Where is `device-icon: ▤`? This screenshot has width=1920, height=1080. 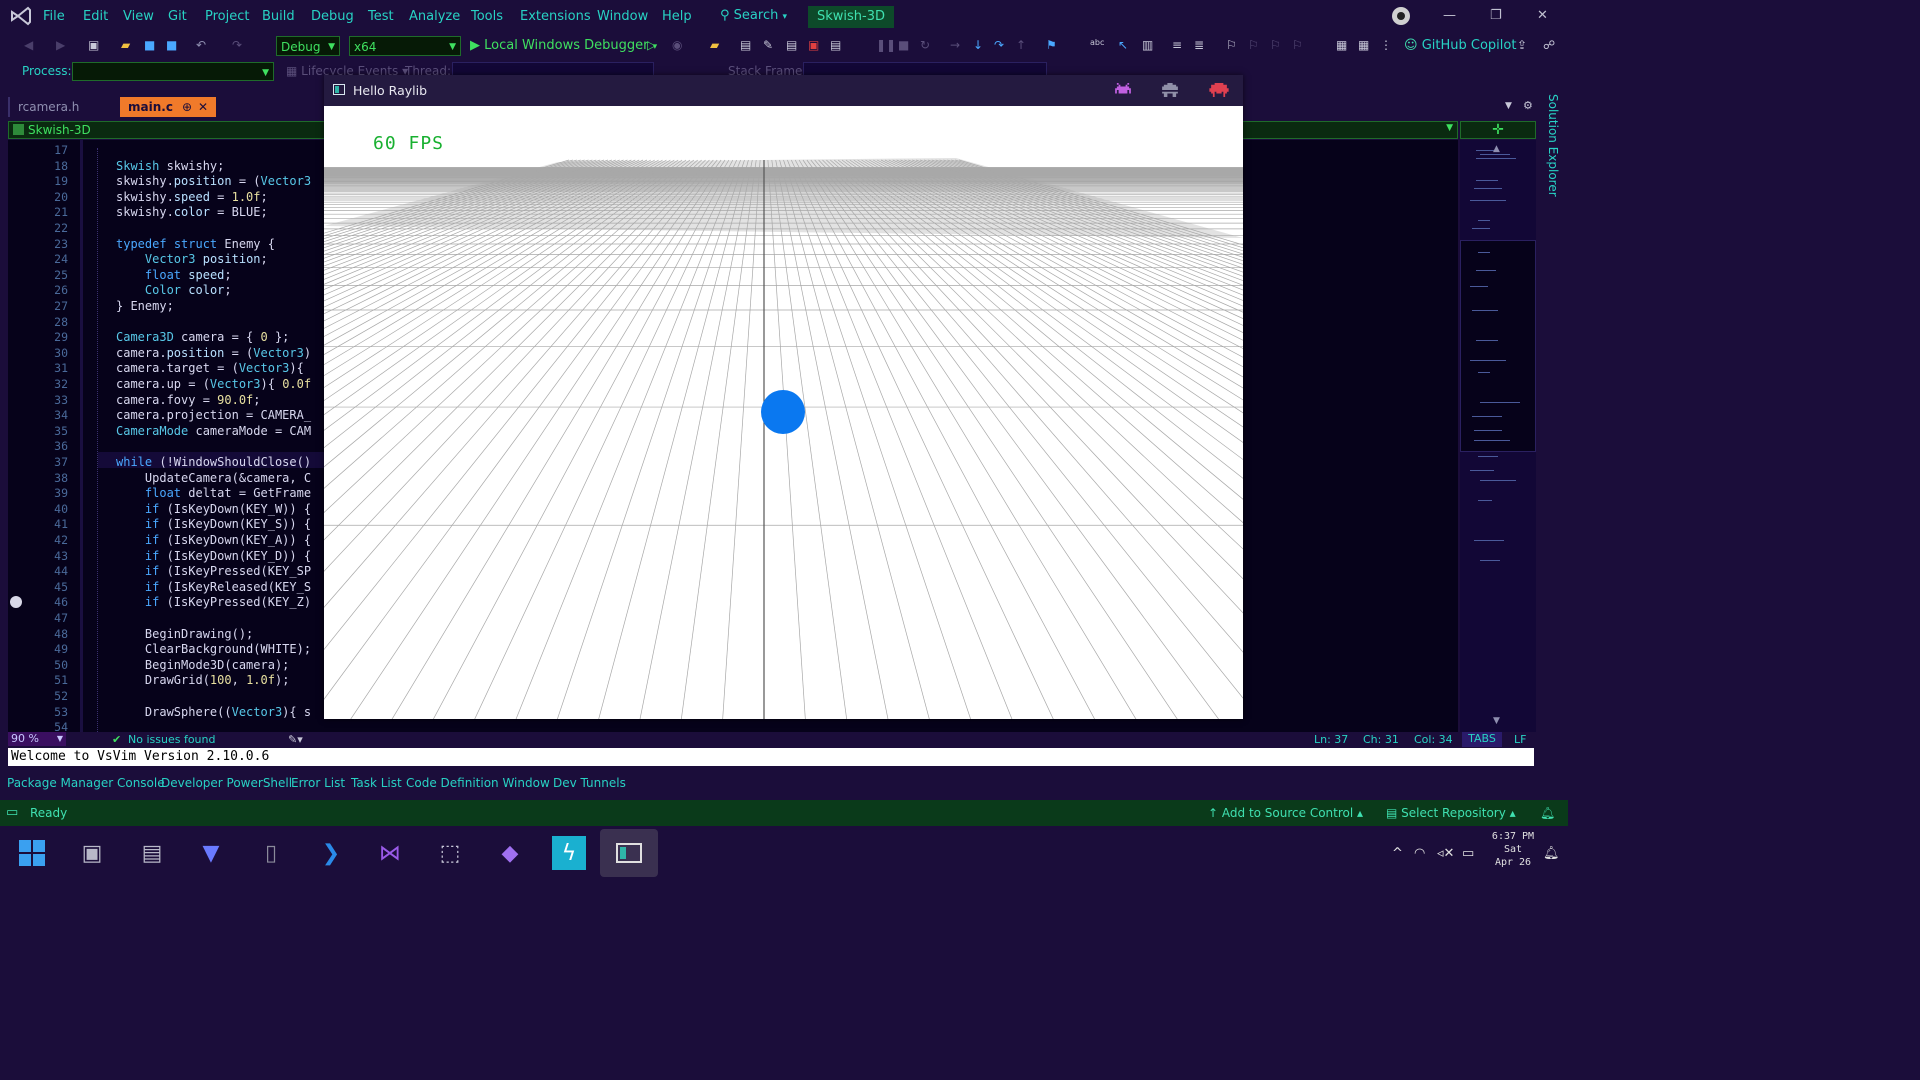 device-icon: ▤ is located at coordinates (837, 45).